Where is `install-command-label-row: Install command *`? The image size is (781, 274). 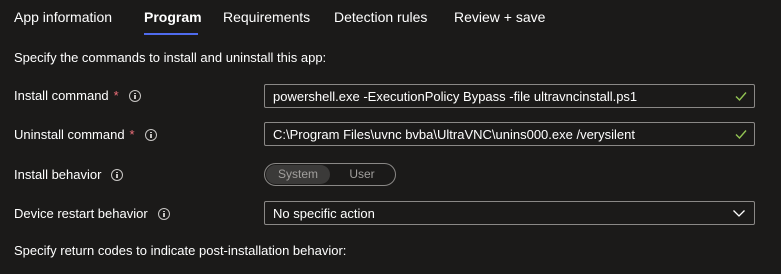
install-command-label-row: Install command * is located at coordinates (77, 95).